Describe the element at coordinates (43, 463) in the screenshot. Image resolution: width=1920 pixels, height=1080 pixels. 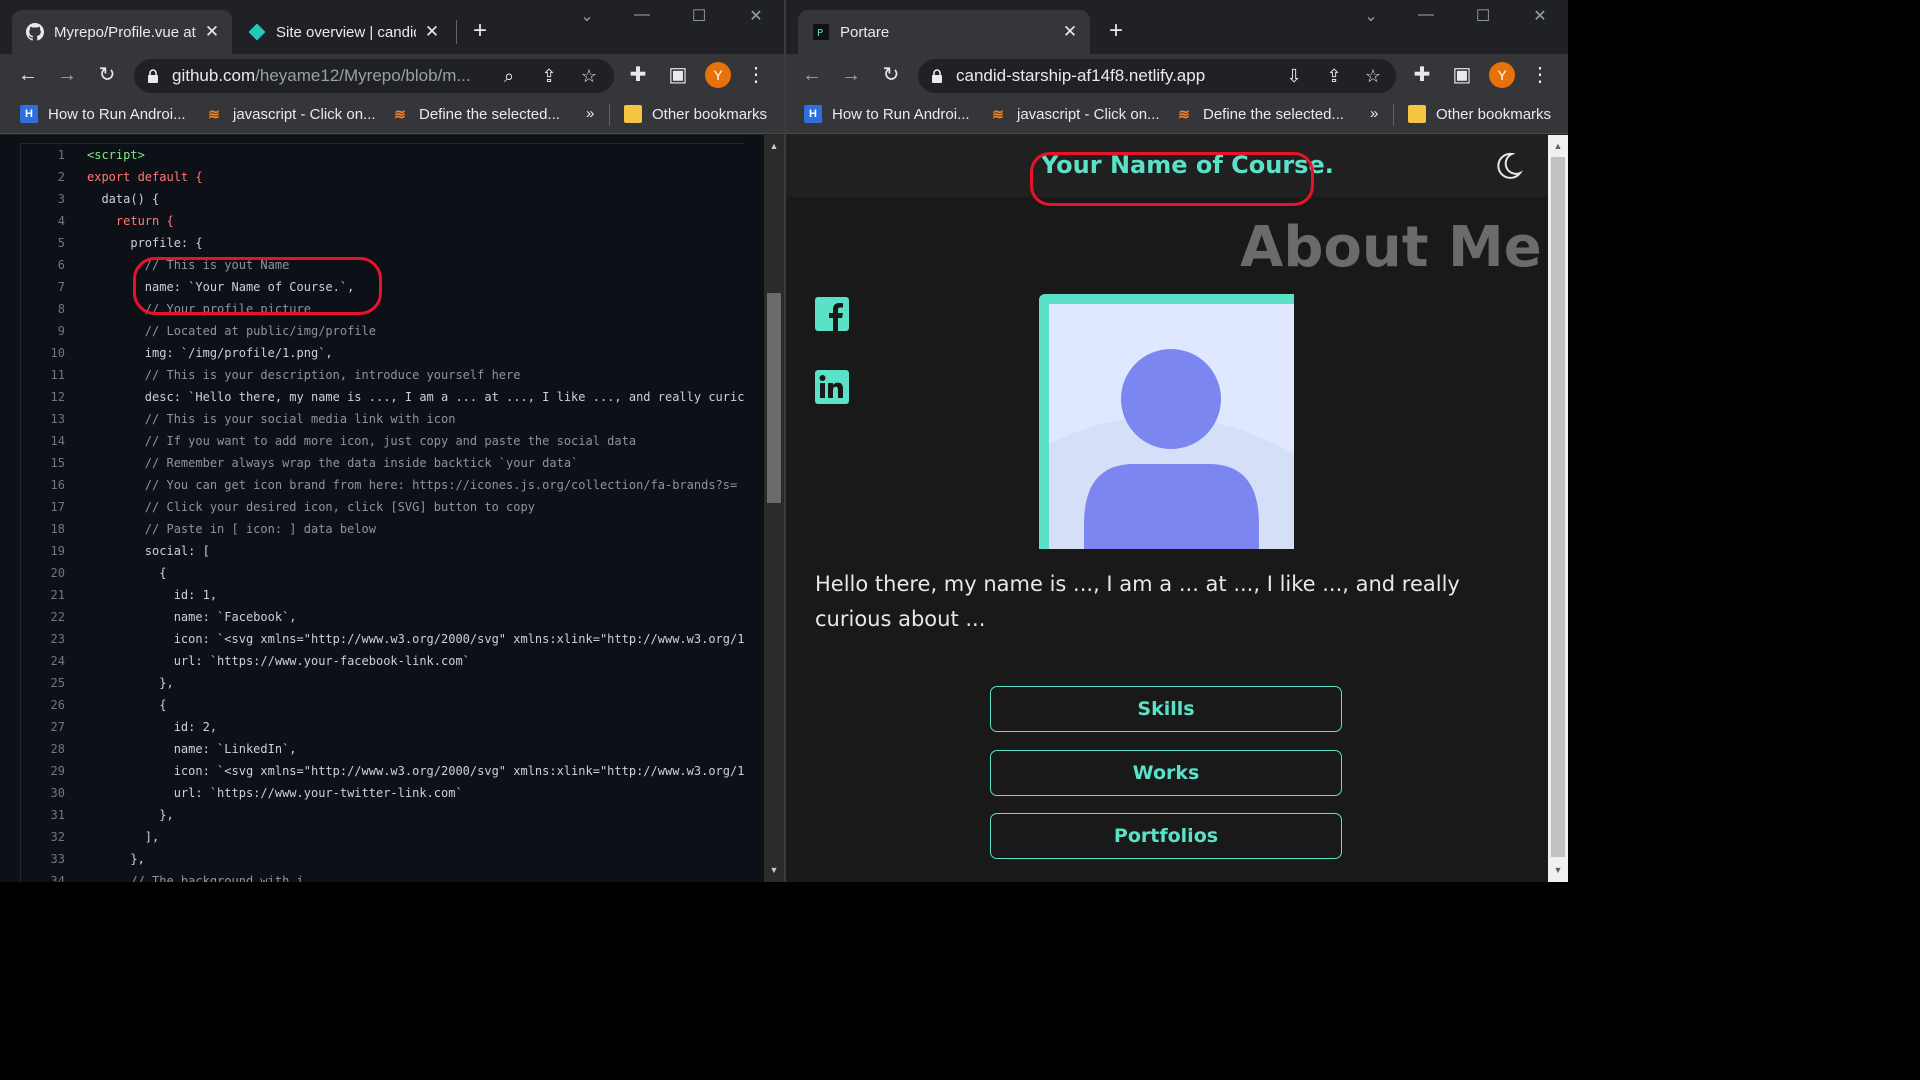
I see `line-number: 15` at that location.